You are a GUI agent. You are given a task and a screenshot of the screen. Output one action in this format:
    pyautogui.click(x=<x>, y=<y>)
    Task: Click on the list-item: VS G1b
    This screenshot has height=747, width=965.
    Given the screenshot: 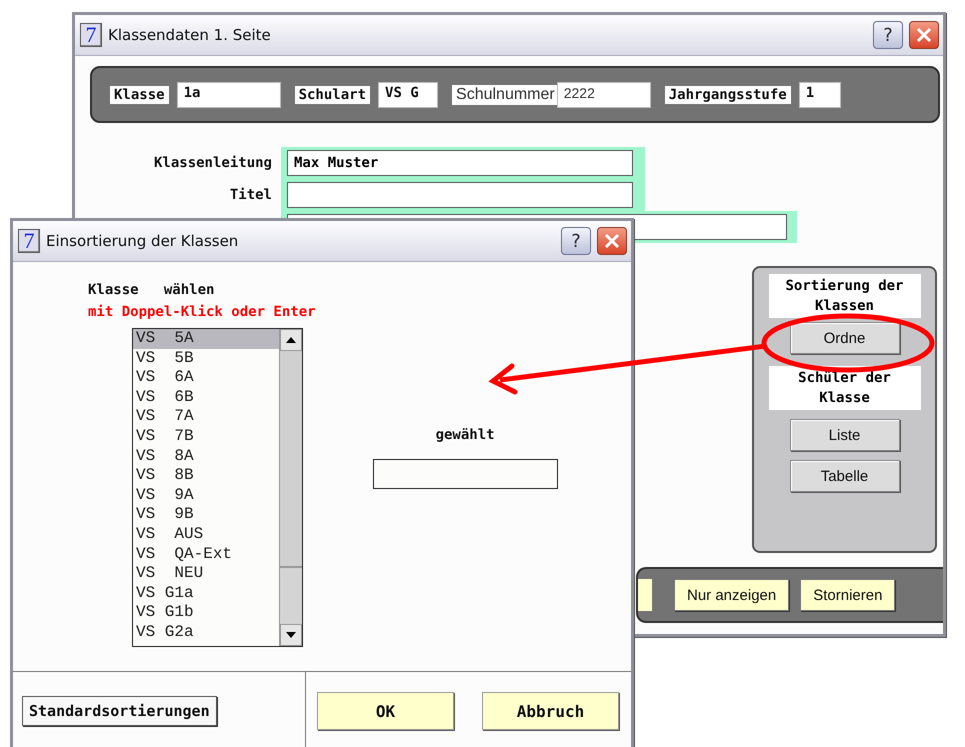 What is the action you would take?
    pyautogui.click(x=206, y=613)
    